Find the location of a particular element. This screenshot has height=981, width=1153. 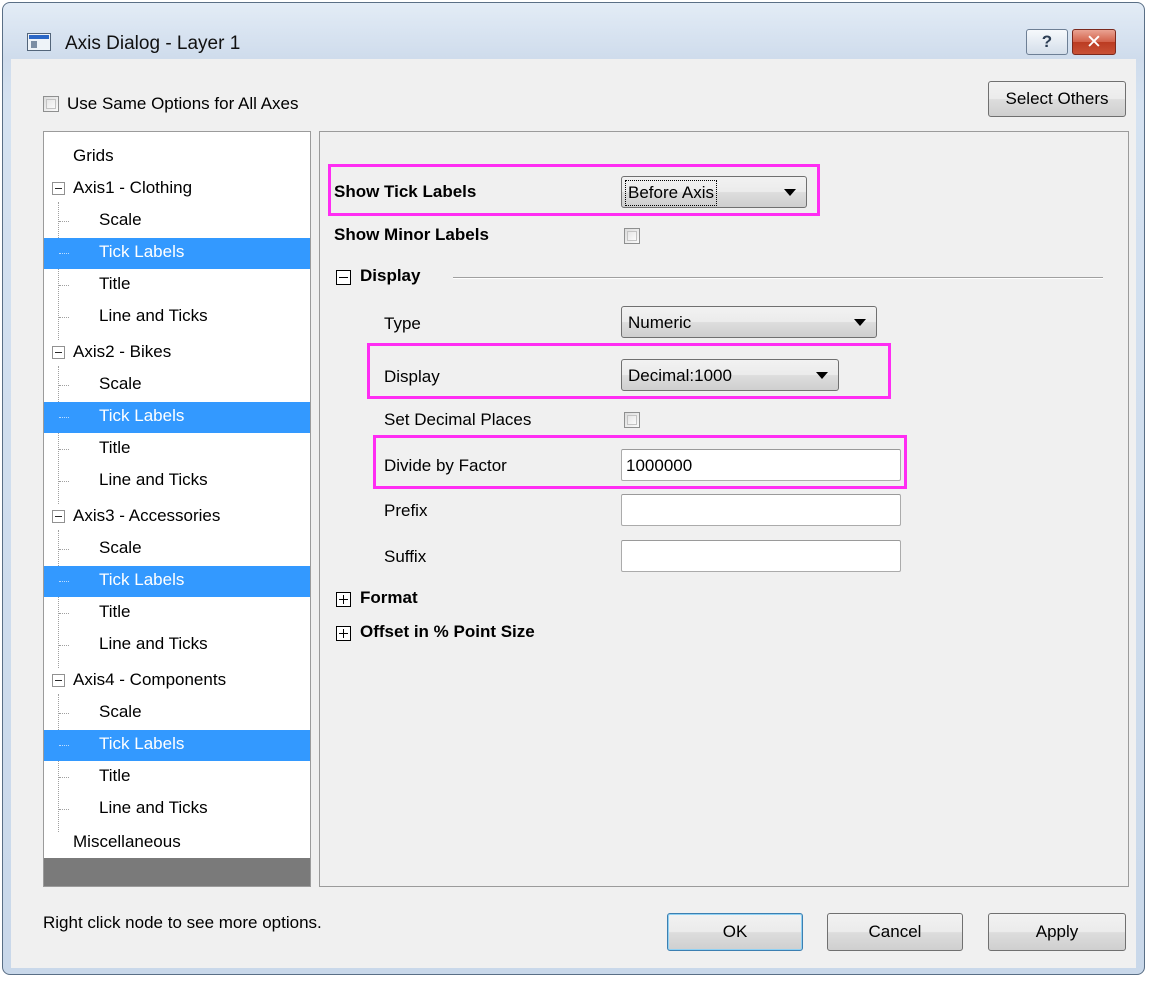

tree-item-axis1-tick-labels: Tick Labels is located at coordinates (177, 253).